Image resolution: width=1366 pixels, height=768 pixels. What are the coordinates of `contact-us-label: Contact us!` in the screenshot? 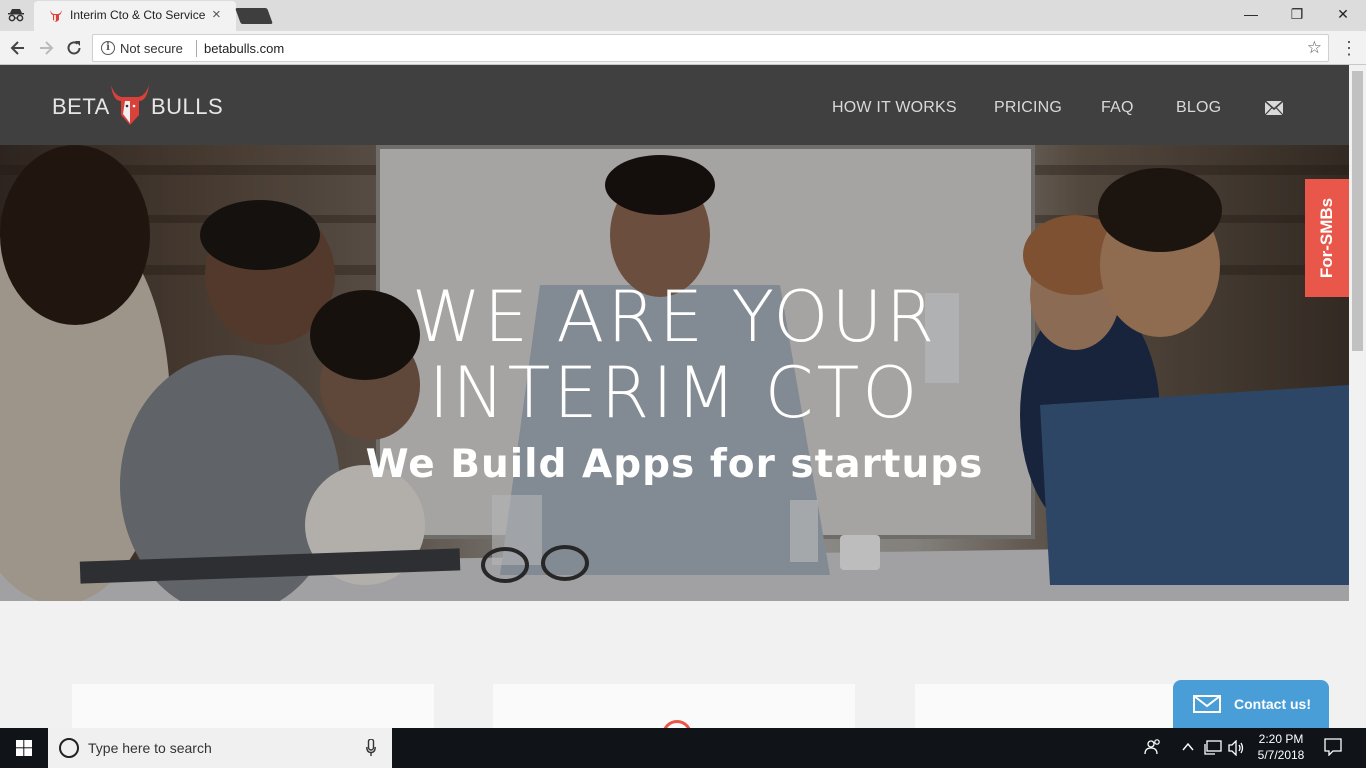 It's located at (1272, 704).